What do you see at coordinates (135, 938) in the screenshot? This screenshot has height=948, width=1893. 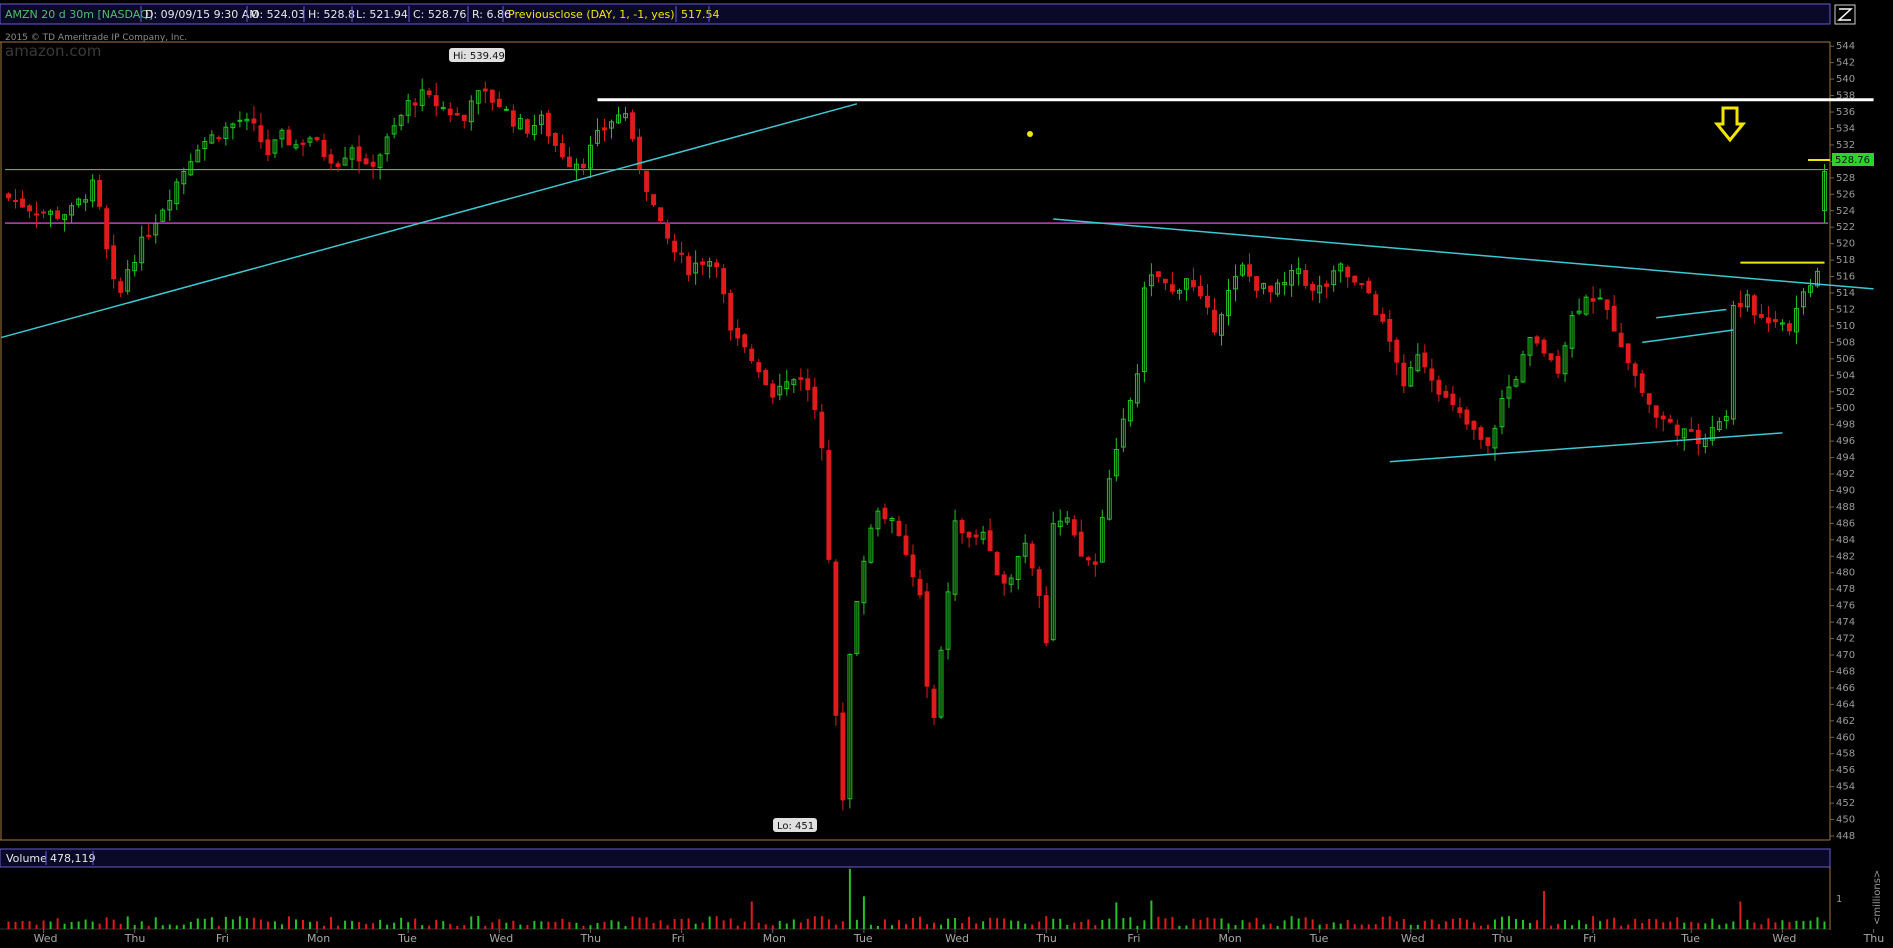 I see `x-tick-label: Thu` at bounding box center [135, 938].